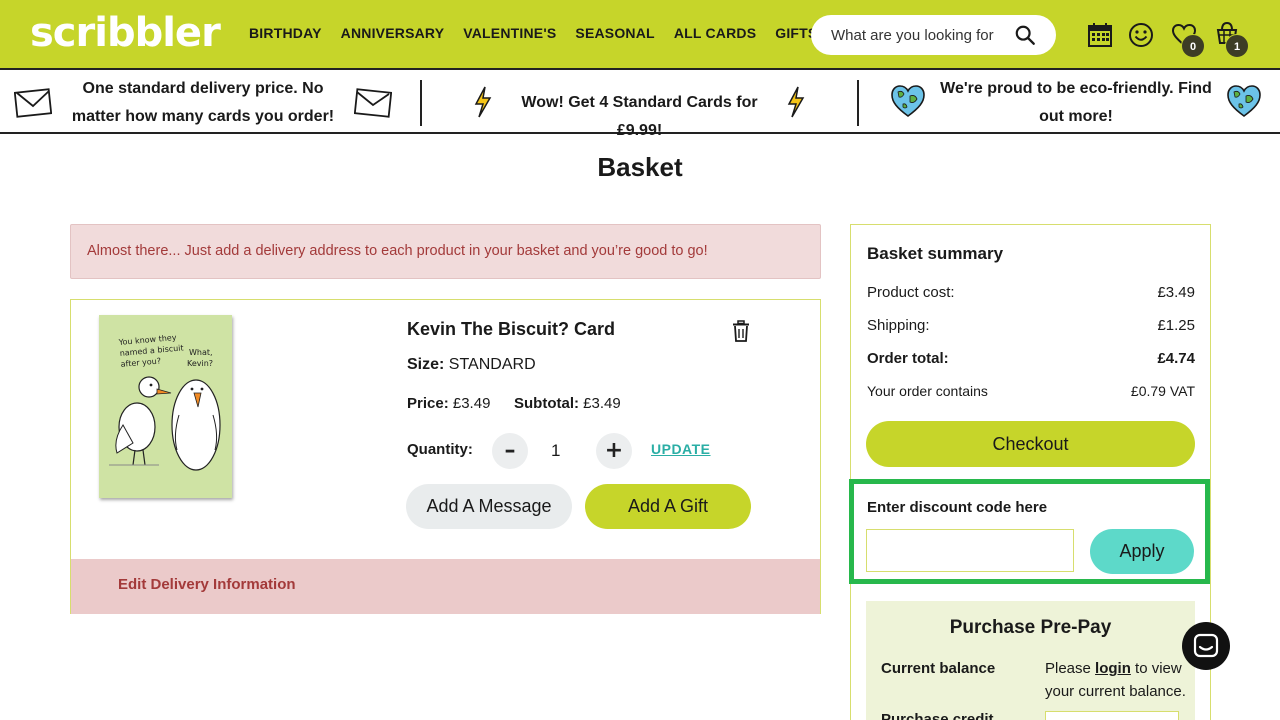  What do you see at coordinates (1176, 358) in the screenshot?
I see `order-total-value: £4.74` at bounding box center [1176, 358].